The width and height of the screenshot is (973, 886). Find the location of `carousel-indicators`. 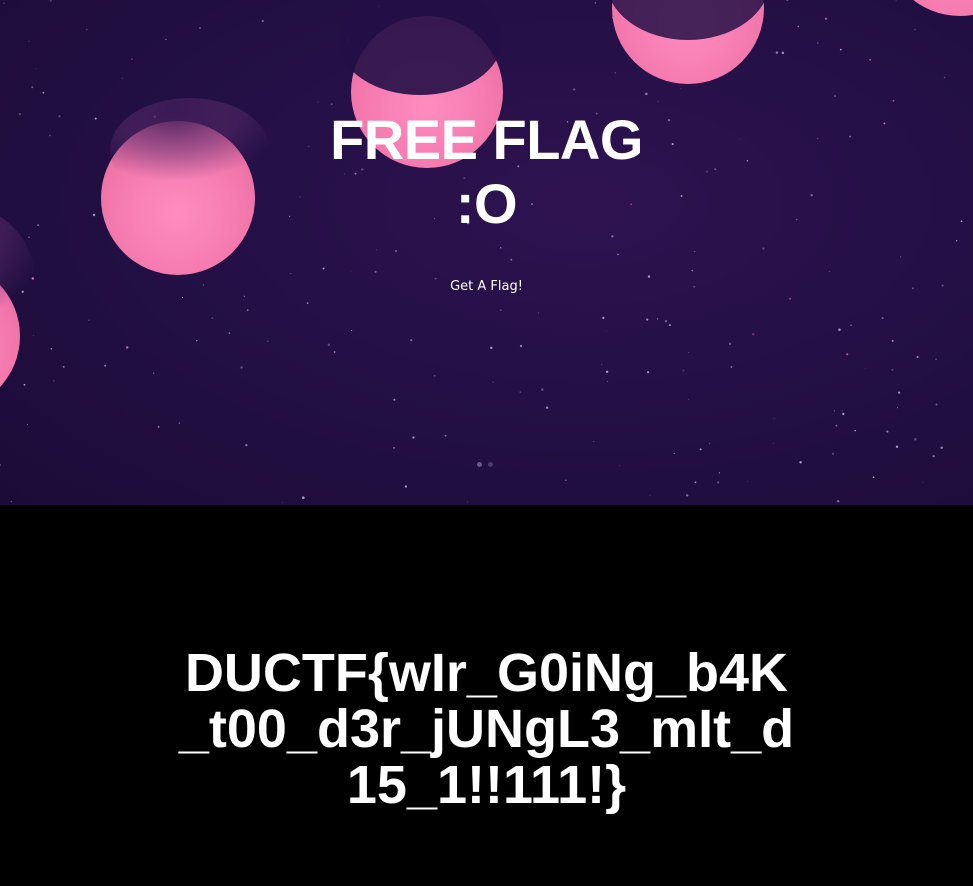

carousel-indicators is located at coordinates (485, 464).